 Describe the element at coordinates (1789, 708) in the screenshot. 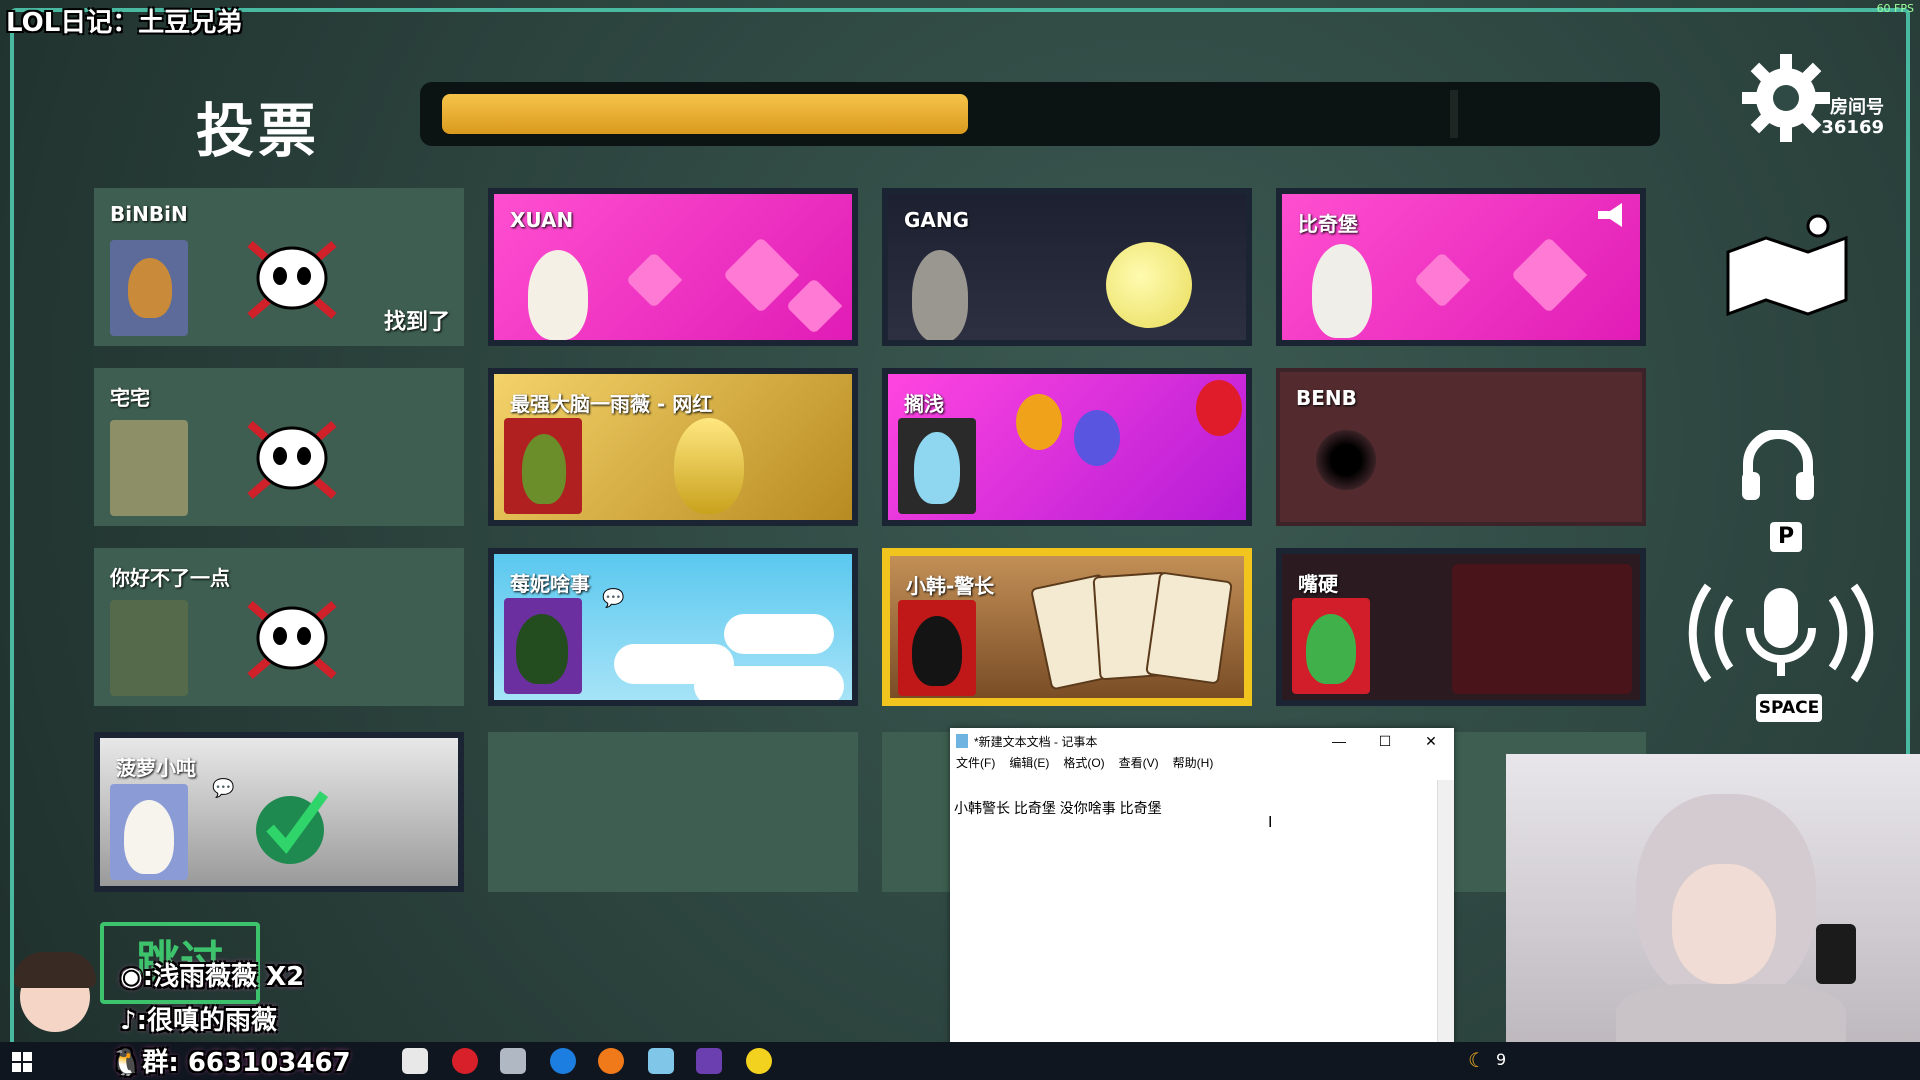

I see `voice-key: SPACE` at that location.